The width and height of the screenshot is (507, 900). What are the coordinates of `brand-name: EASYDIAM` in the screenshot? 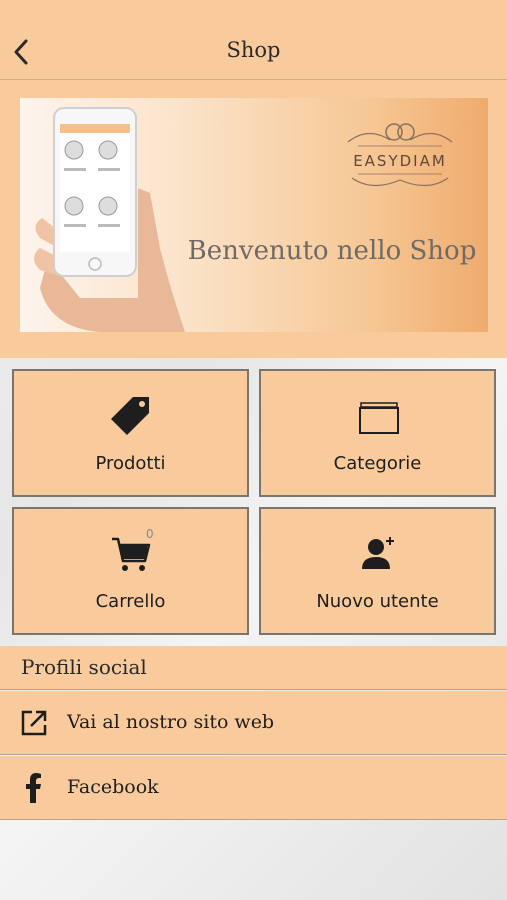 It's located at (400, 161).